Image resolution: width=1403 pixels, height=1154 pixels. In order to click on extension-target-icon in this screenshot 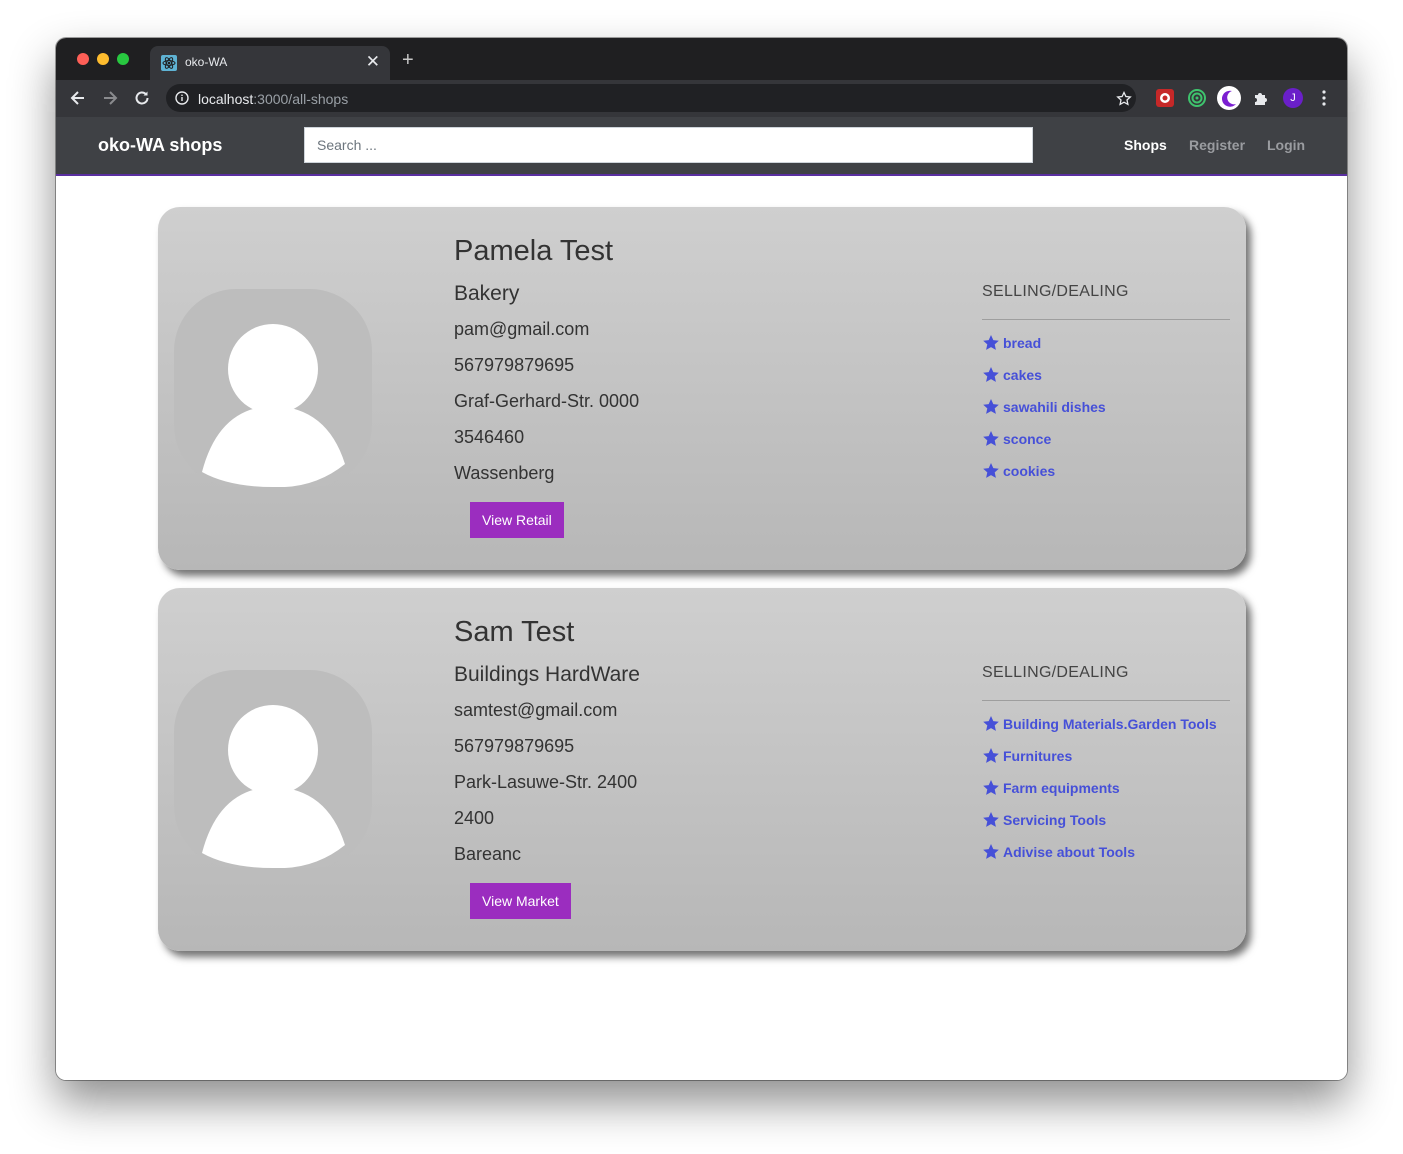, I will do `click(1197, 98)`.